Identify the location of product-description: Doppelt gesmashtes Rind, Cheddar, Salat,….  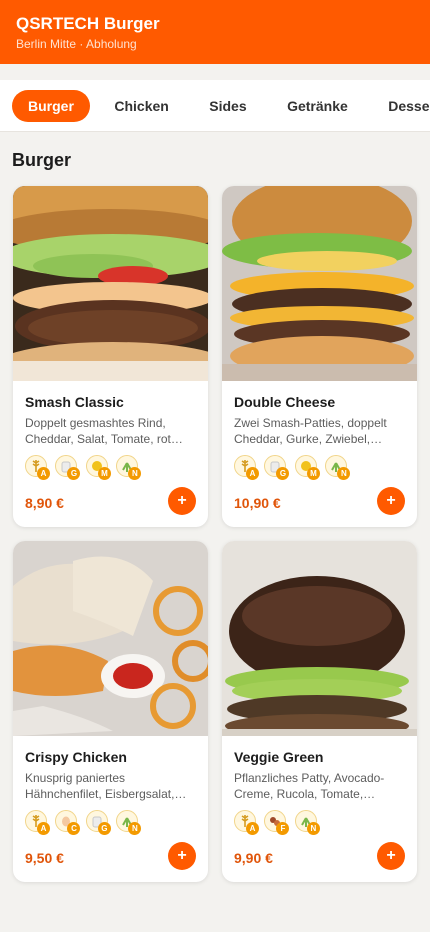
(104, 431).